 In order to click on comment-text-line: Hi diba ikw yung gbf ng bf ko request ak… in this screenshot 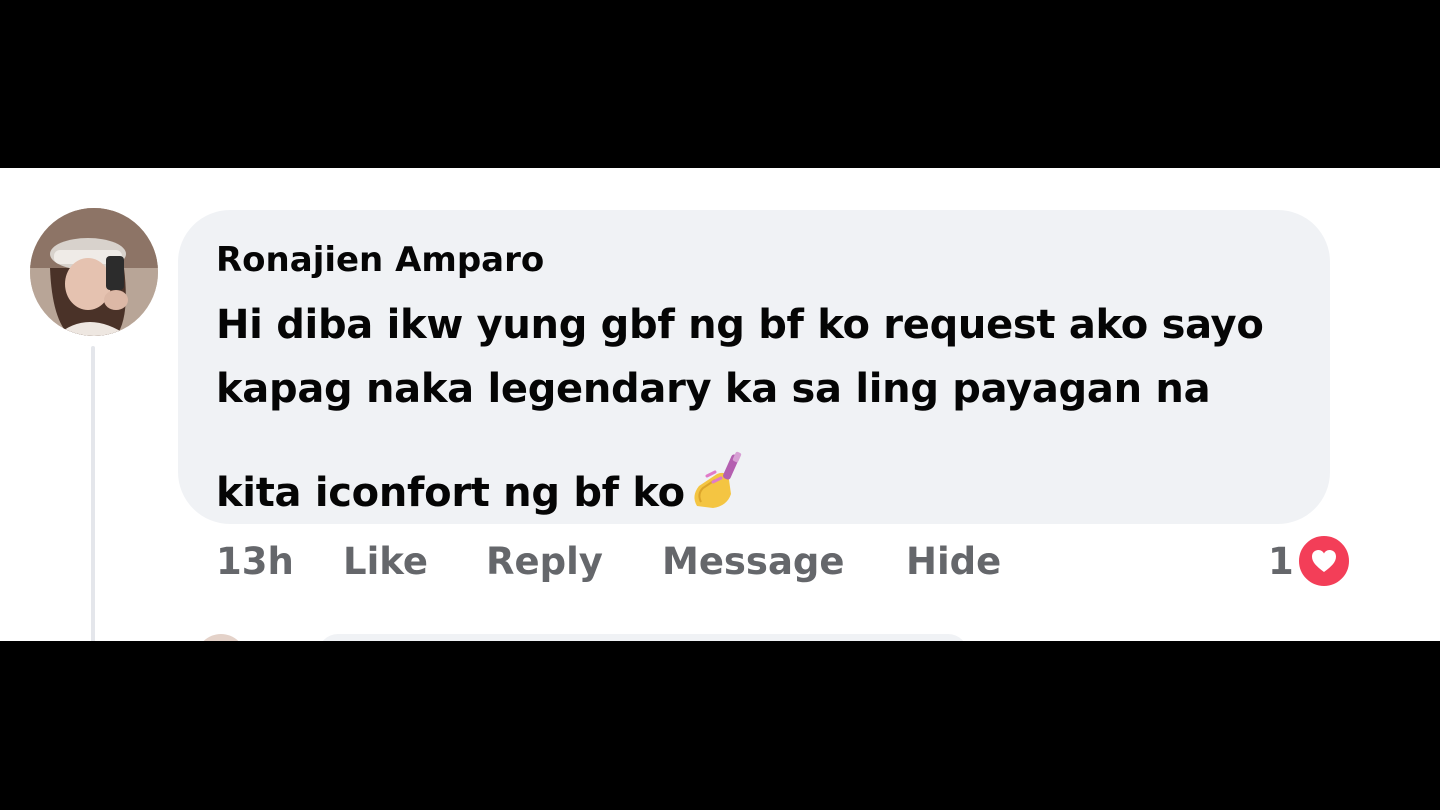, I will do `click(740, 325)`.